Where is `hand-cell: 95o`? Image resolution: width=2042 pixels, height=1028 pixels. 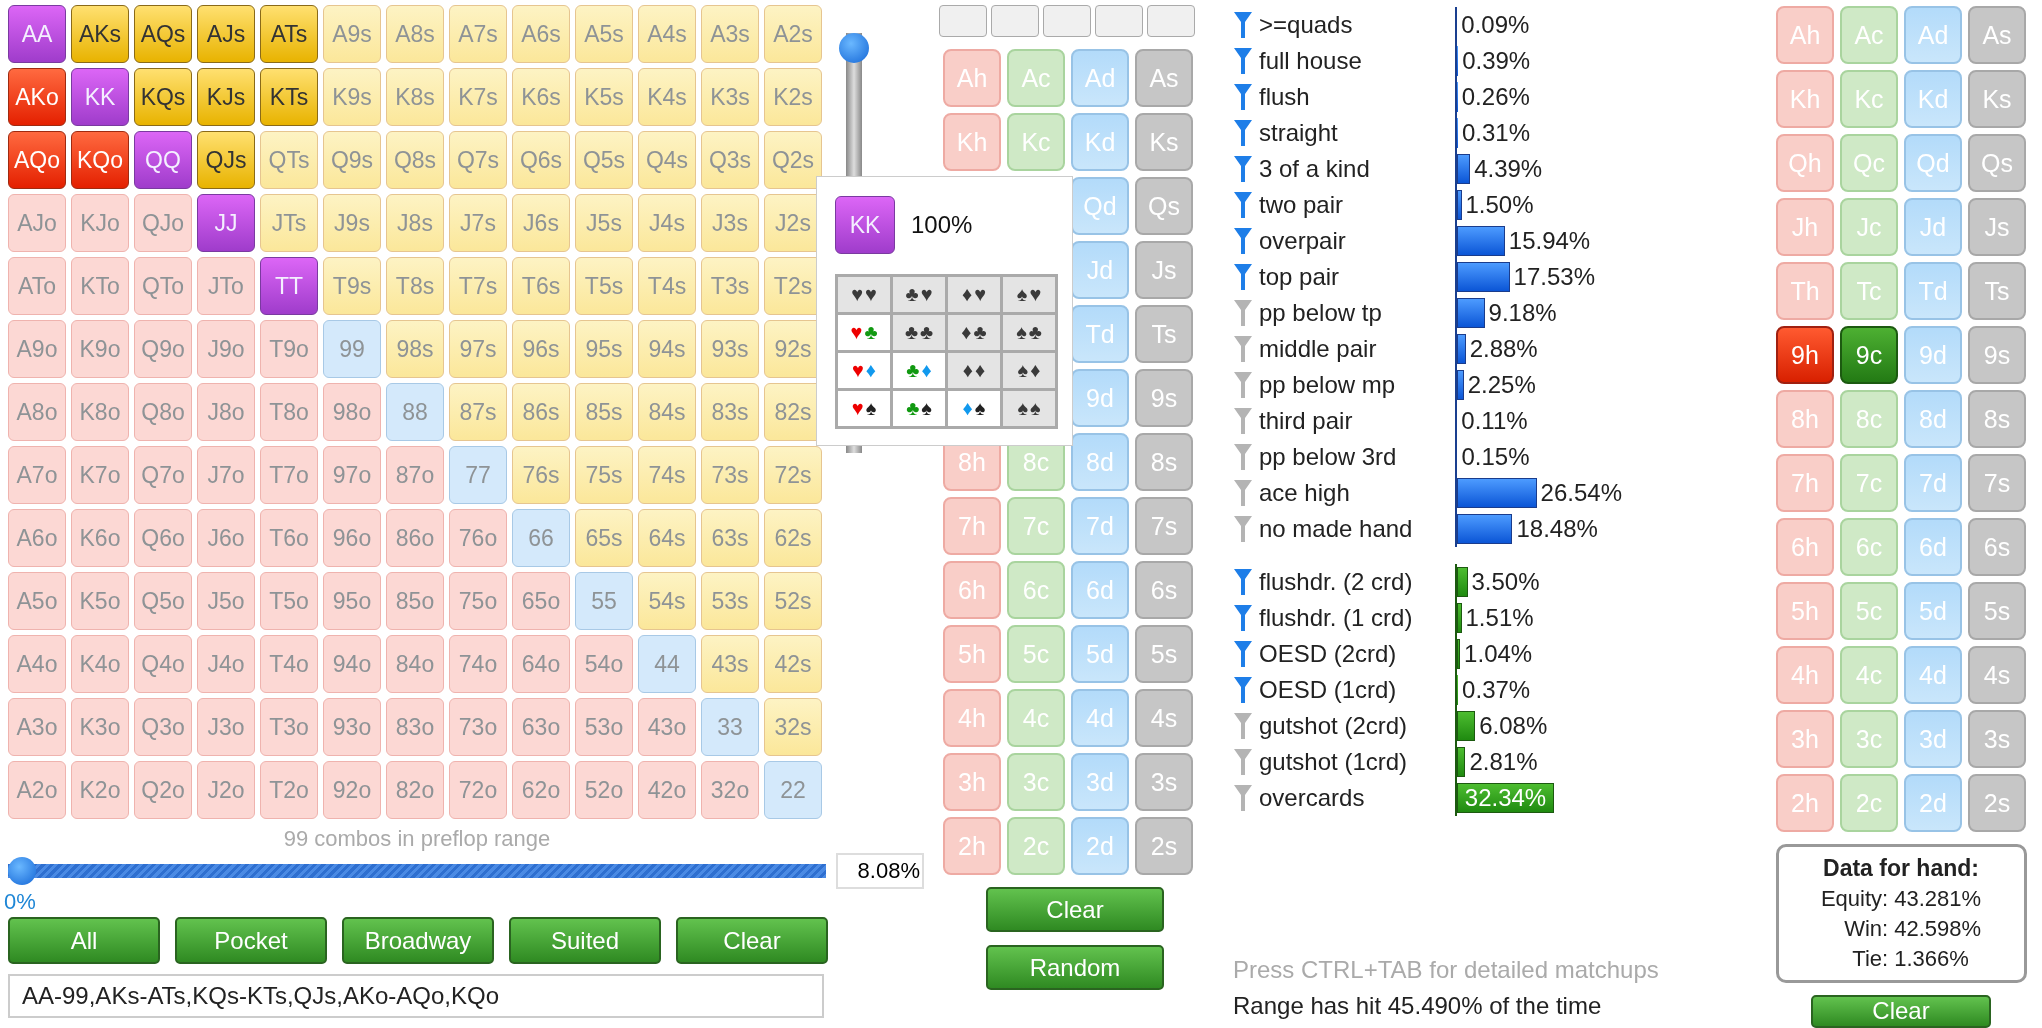 hand-cell: 95o is located at coordinates (352, 601).